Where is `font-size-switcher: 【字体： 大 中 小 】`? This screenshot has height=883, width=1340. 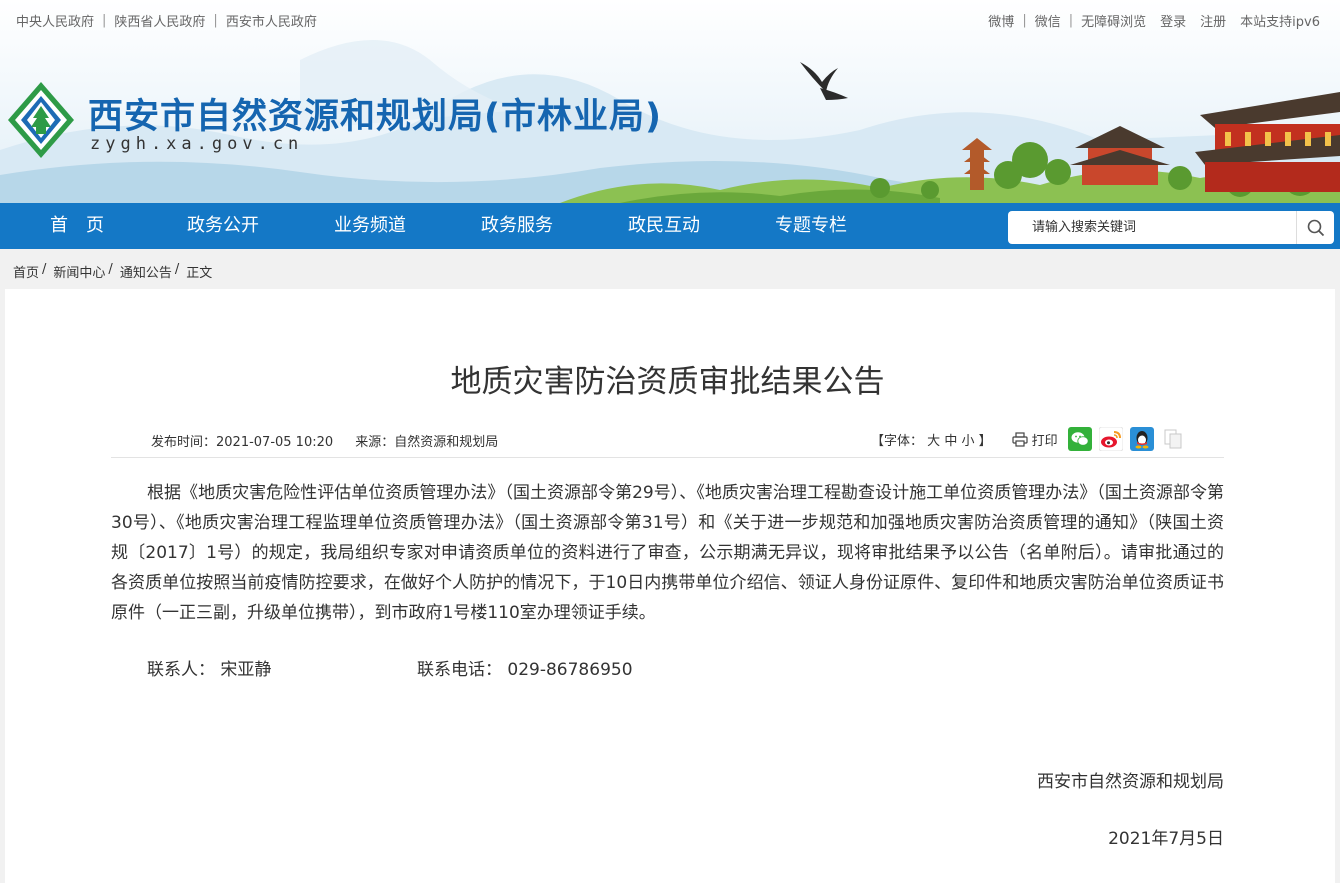 font-size-switcher: 【字体： 大 中 小 】 is located at coordinates (931, 439).